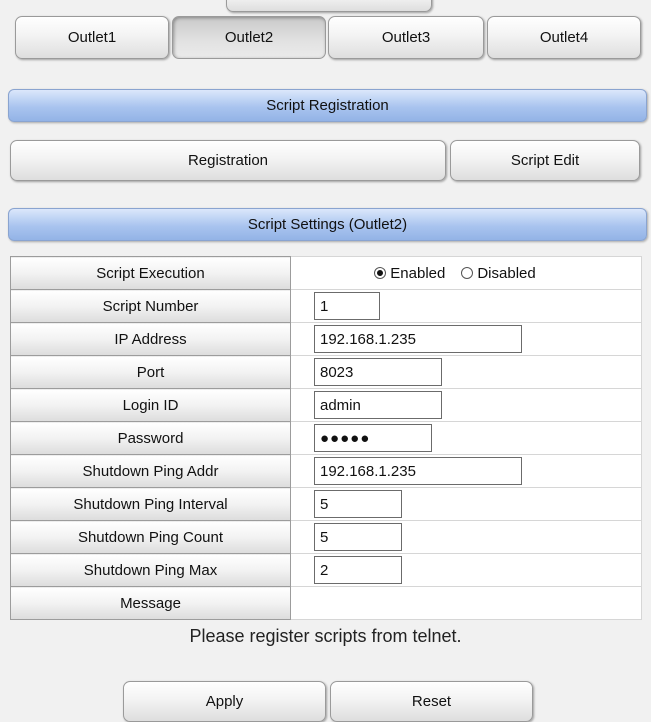 This screenshot has width=651, height=722. What do you see at coordinates (150, 306) in the screenshot?
I see `script-number-label: Script Number` at bounding box center [150, 306].